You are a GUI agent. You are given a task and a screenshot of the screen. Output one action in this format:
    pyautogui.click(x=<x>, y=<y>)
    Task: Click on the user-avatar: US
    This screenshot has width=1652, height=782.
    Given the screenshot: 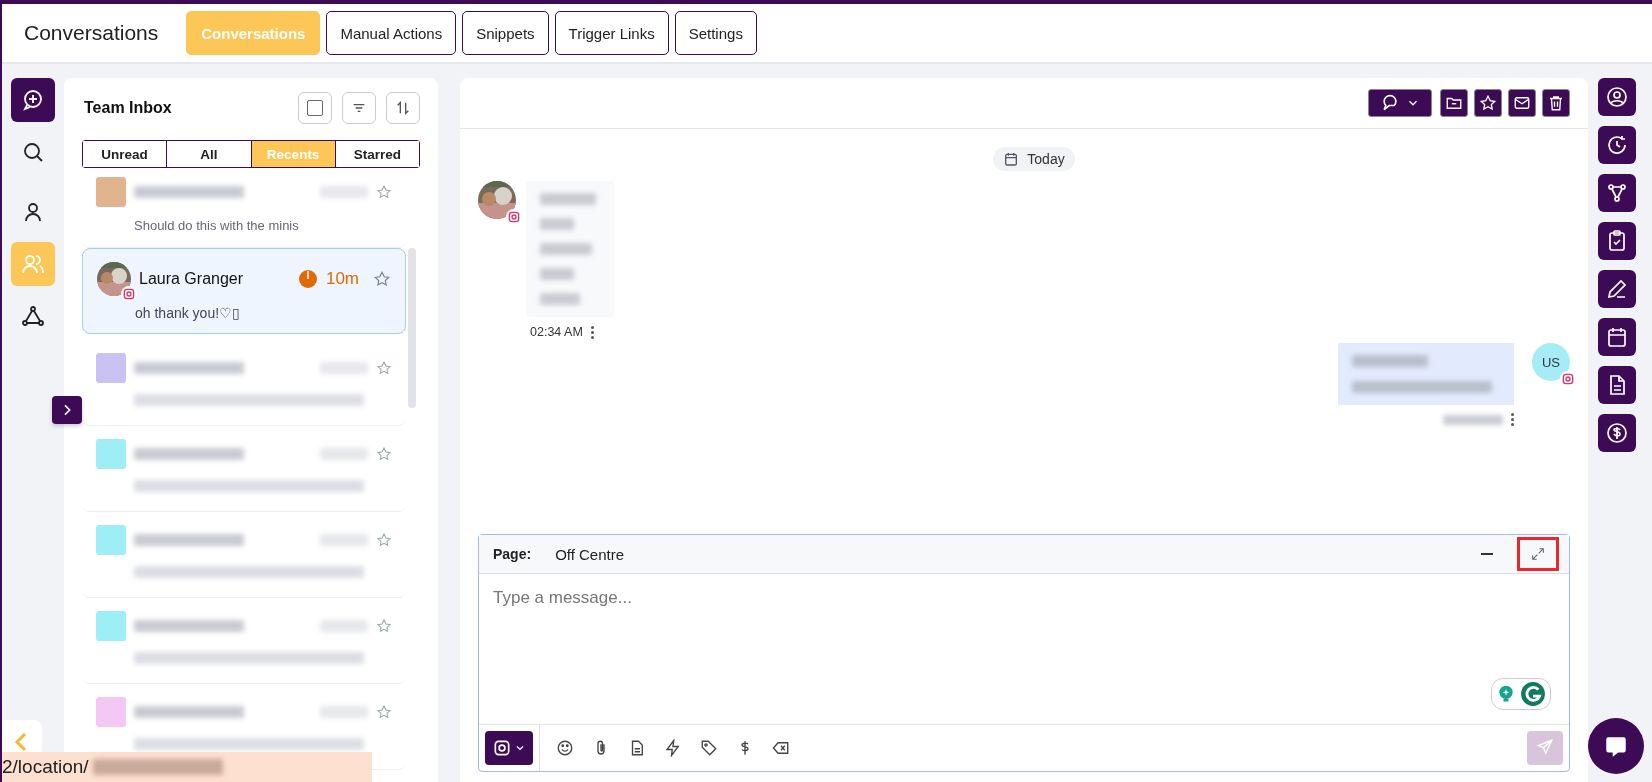 What is the action you would take?
    pyautogui.click(x=1551, y=362)
    